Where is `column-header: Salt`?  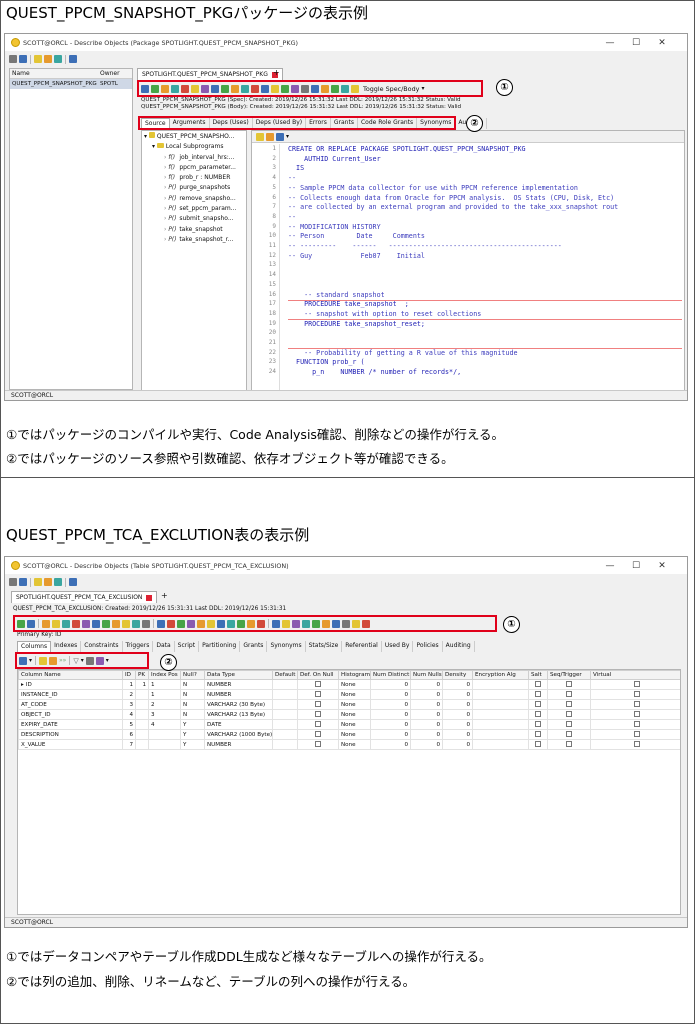 column-header: Salt is located at coordinates (538, 675).